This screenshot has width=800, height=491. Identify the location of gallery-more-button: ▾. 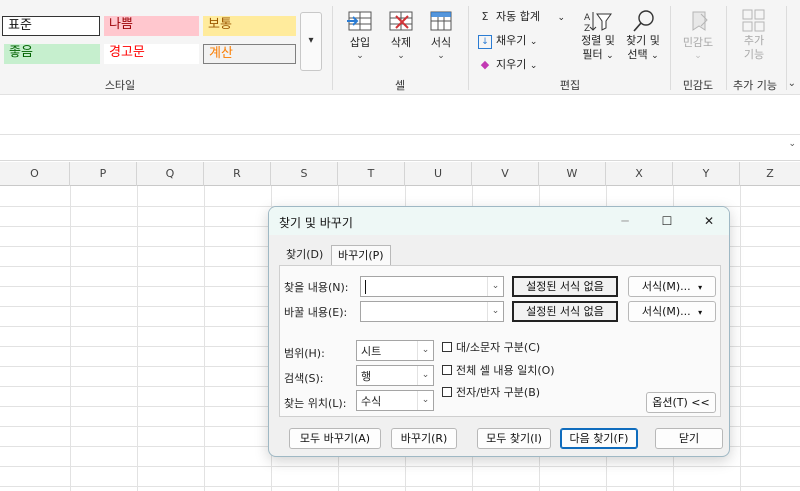
(311, 41).